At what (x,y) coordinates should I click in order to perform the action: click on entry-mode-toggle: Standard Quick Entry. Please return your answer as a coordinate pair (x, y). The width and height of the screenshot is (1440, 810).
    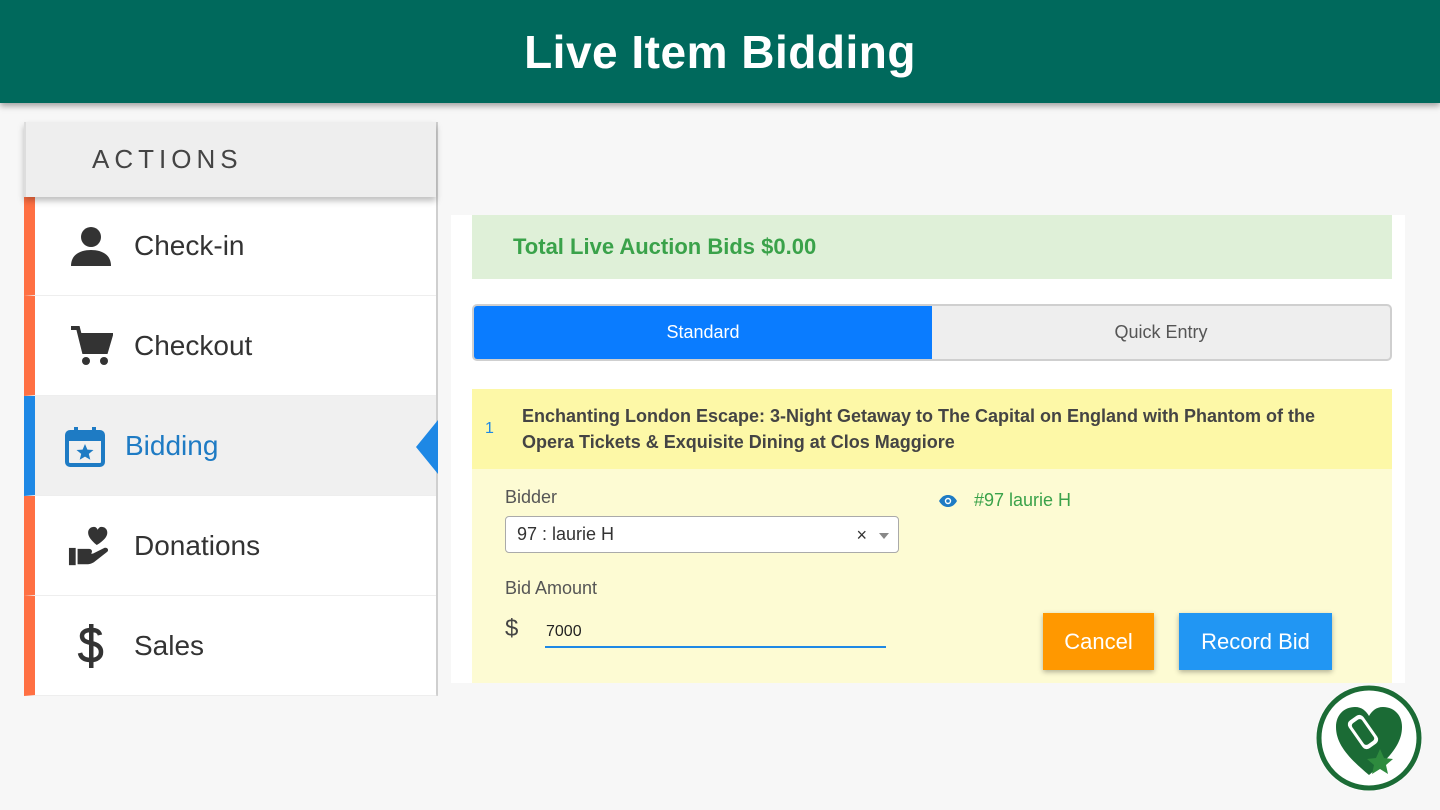
    Looking at the image, I should click on (932, 332).